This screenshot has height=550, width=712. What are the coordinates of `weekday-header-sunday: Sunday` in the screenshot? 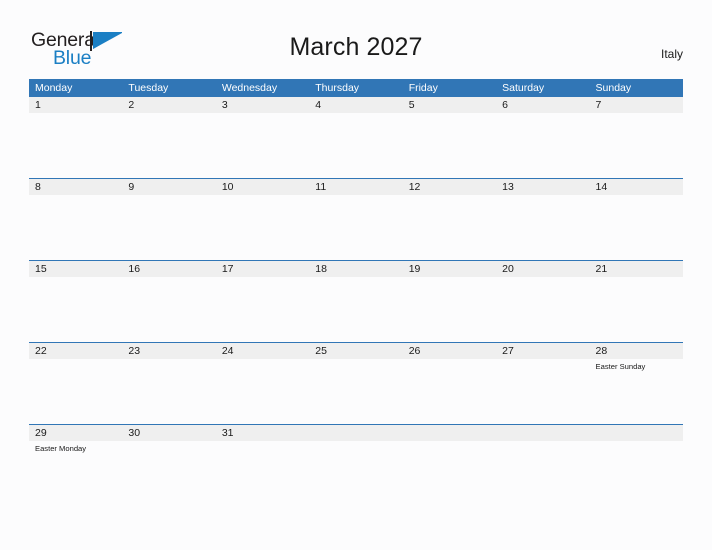 It's located at (613, 88).